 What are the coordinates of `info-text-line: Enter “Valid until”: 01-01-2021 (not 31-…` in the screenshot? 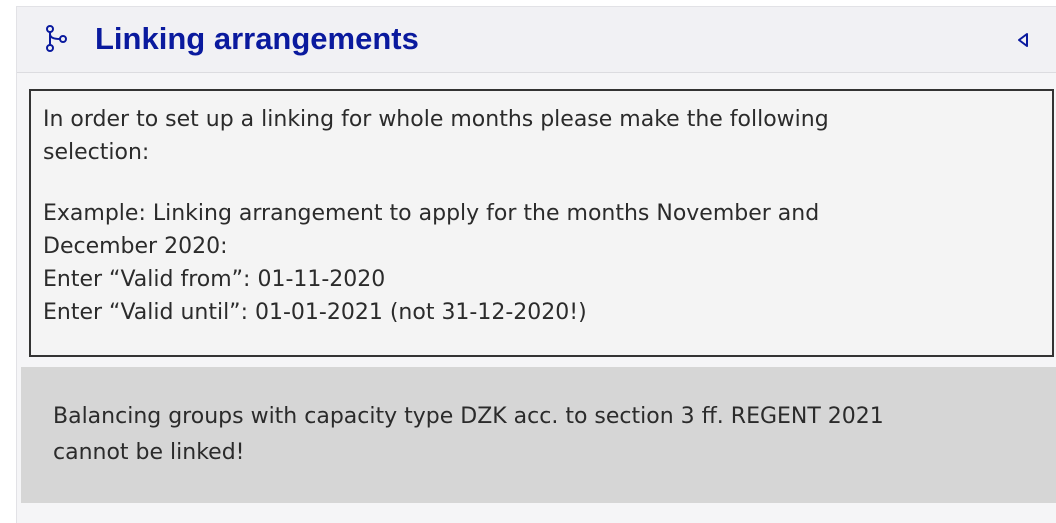 It's located at (315, 312).